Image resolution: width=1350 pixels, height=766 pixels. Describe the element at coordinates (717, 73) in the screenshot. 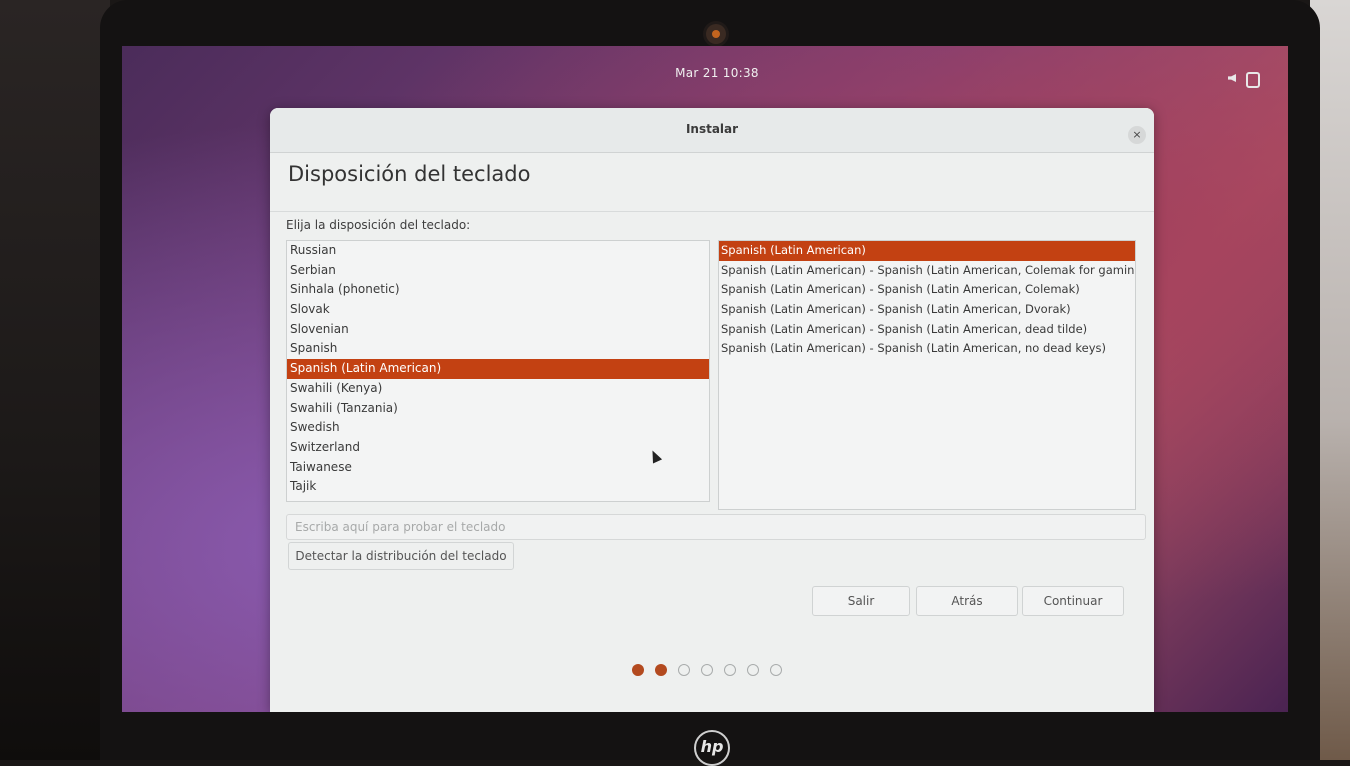

I see `clock: Mar 21 10:38` at that location.